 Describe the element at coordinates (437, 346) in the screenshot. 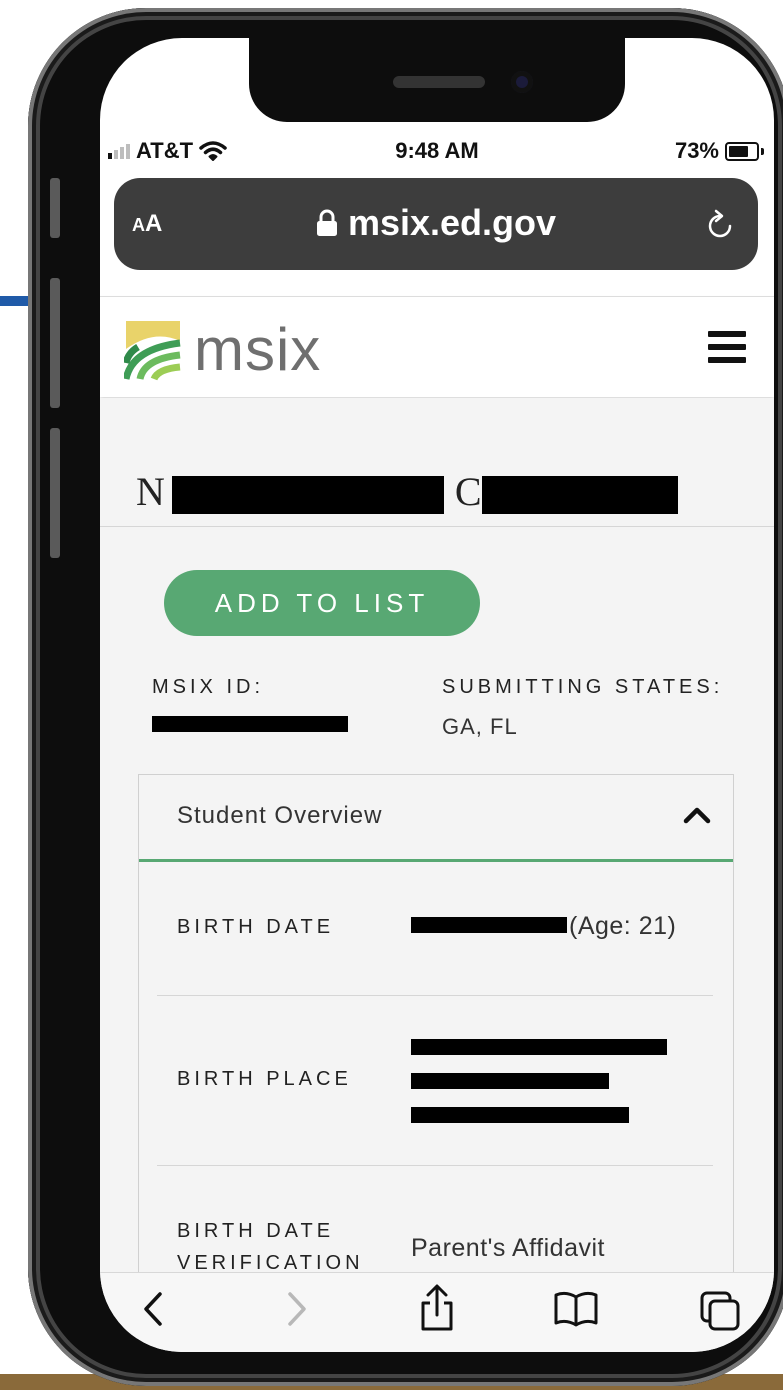

I see `site-header: msix` at that location.